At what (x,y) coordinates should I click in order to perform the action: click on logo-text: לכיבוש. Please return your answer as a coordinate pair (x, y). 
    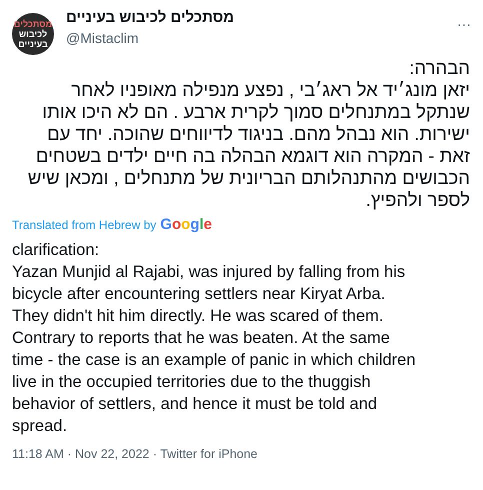
    Looking at the image, I should click on (33, 34).